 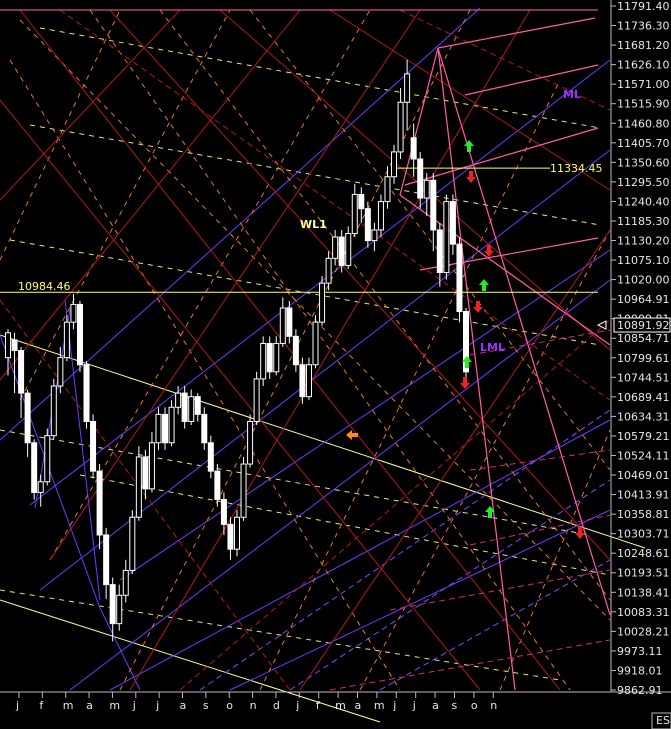 What do you see at coordinates (643, 416) in the screenshot?
I see `price-tick-label: 10634.31` at bounding box center [643, 416].